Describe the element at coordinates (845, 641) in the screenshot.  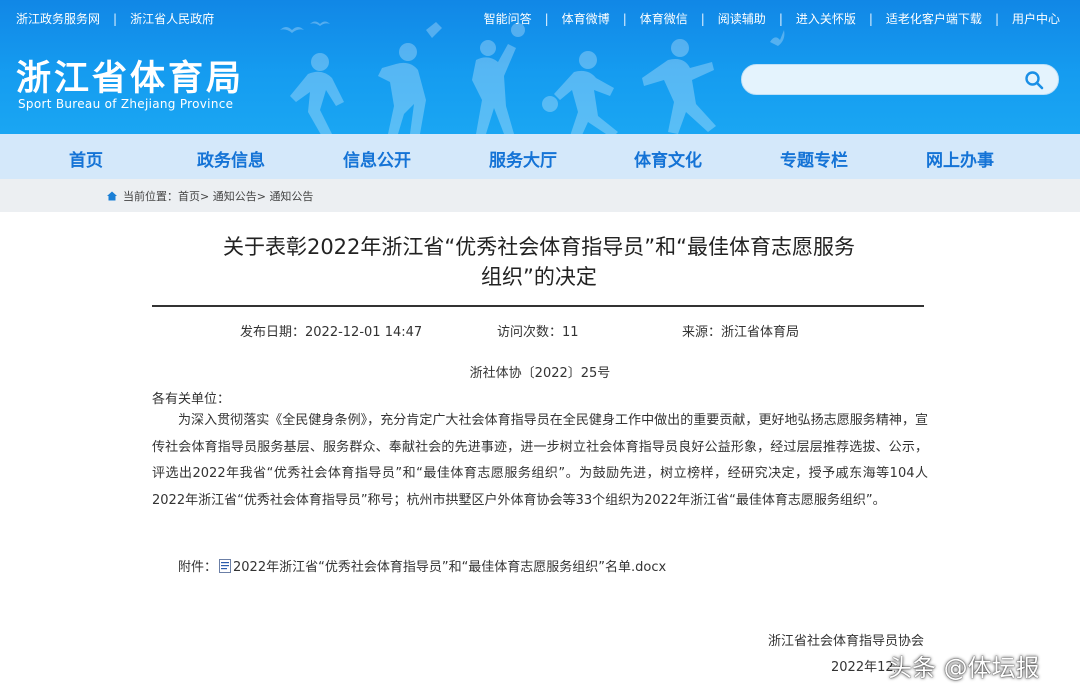
I see `issuer: 浙江省社会体育指导员协会` at that location.